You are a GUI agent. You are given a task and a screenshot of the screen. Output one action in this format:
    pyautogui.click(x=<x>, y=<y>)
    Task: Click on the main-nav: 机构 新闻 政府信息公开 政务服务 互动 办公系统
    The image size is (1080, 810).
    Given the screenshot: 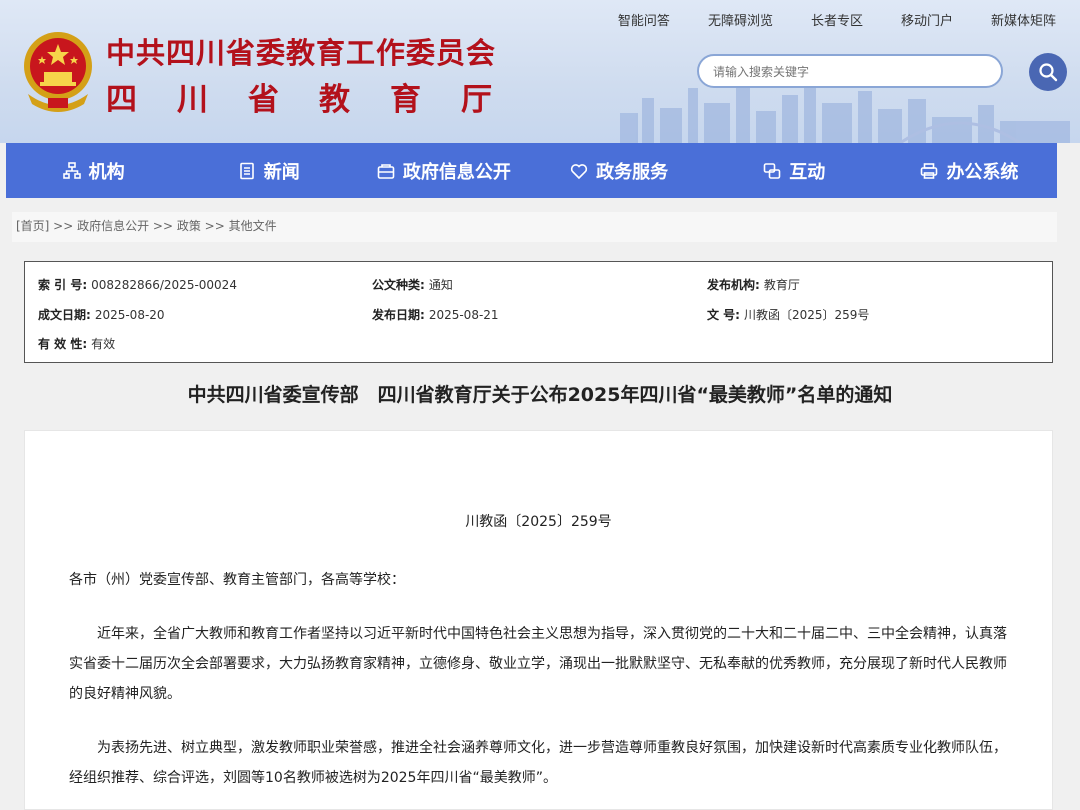 What is the action you would take?
    pyautogui.click(x=531, y=170)
    